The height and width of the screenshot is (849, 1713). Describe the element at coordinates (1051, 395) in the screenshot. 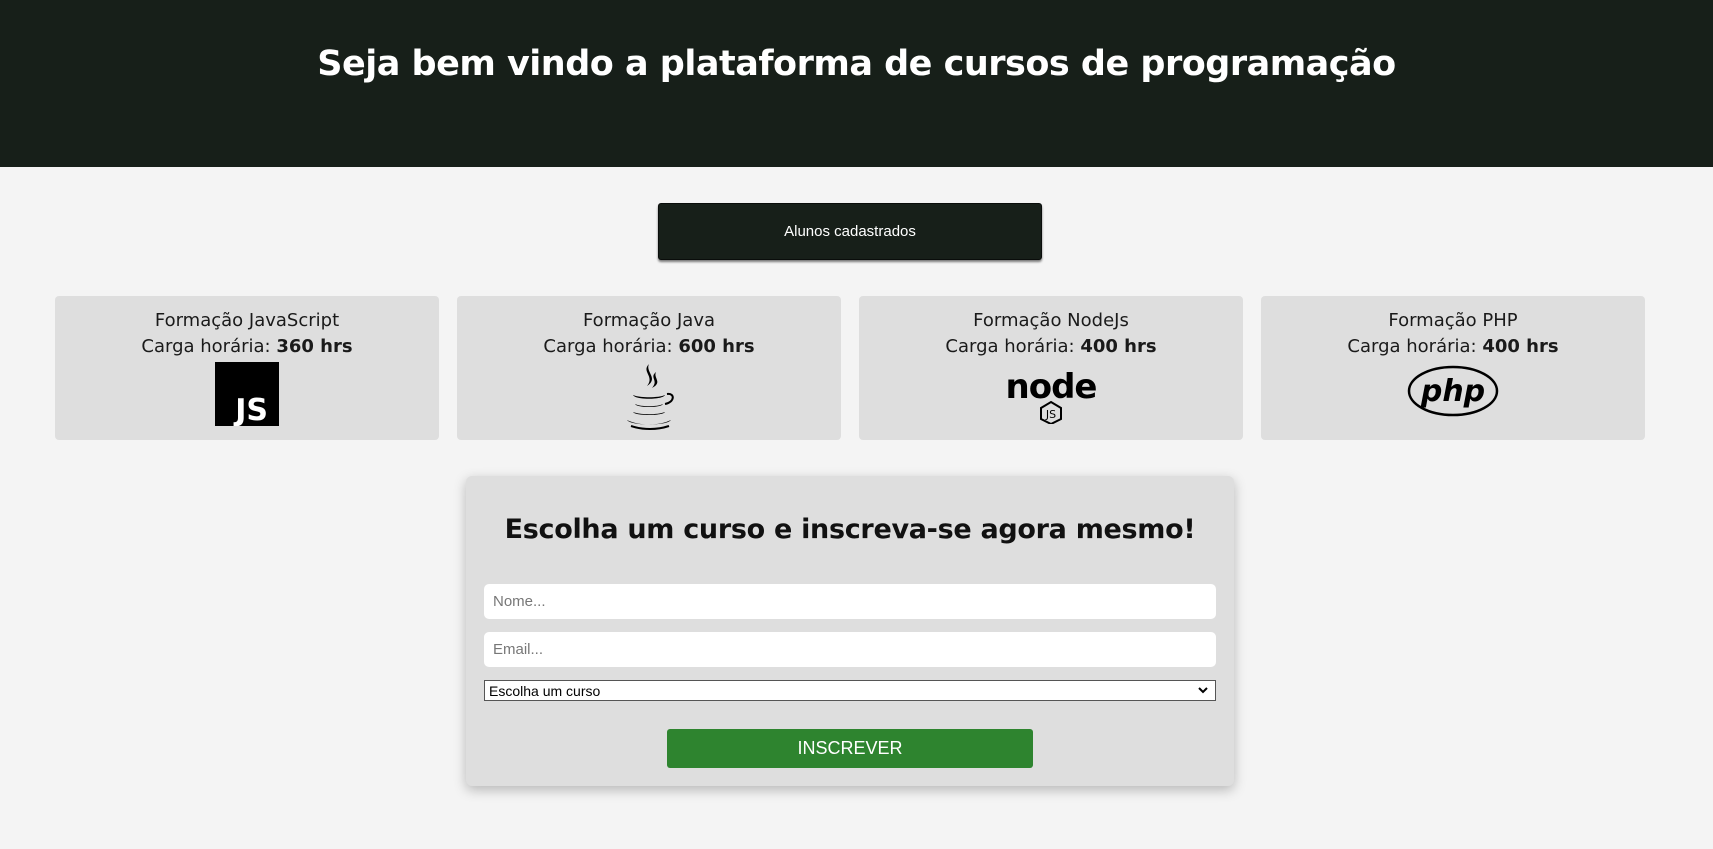

I see `nodejs-icon: node JS` at that location.